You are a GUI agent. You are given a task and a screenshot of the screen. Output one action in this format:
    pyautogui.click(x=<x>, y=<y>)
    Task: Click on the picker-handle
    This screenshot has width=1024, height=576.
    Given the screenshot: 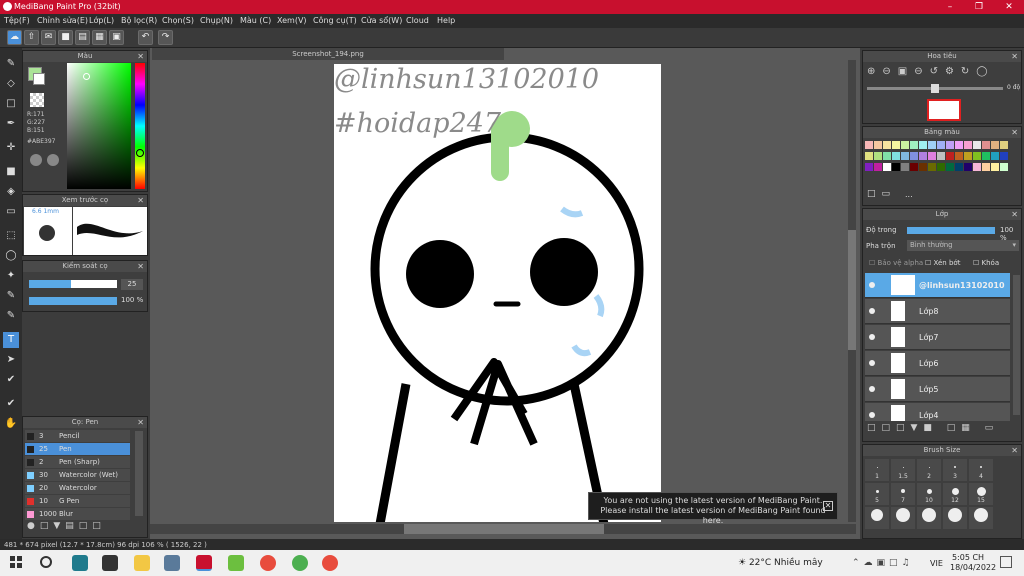 What is the action you would take?
    pyautogui.click(x=86, y=76)
    